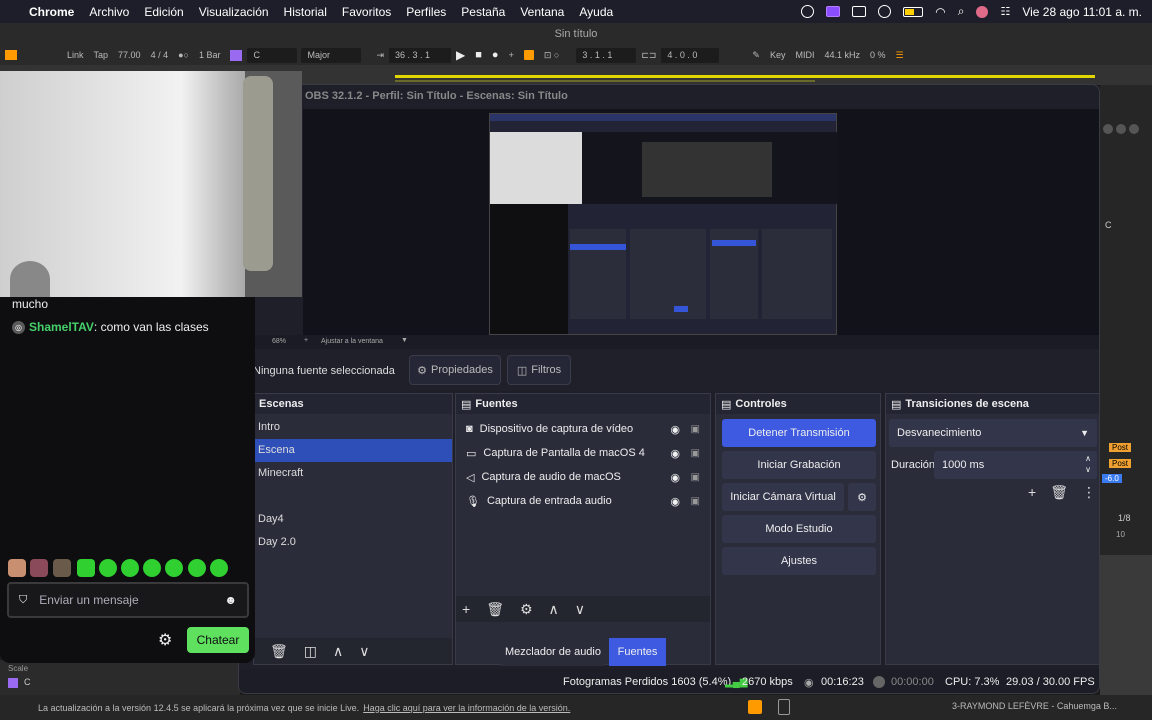  I want to click on play-icon: ▶, so click(460, 55).